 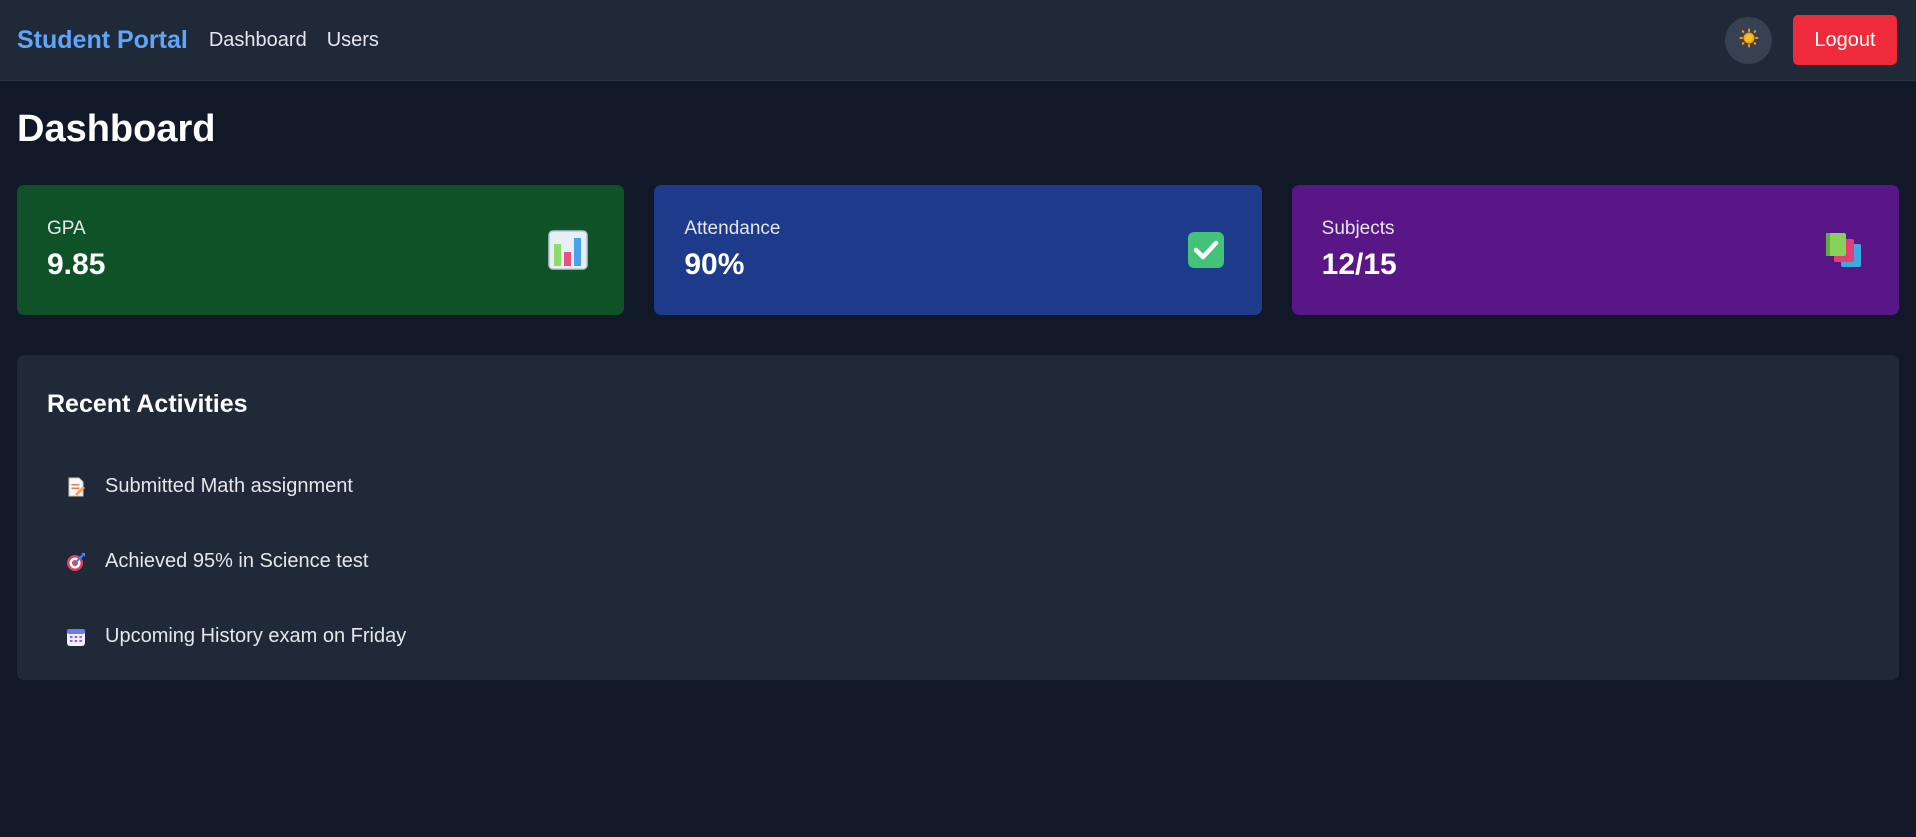 What do you see at coordinates (76, 487) in the screenshot?
I see `memo-icon` at bounding box center [76, 487].